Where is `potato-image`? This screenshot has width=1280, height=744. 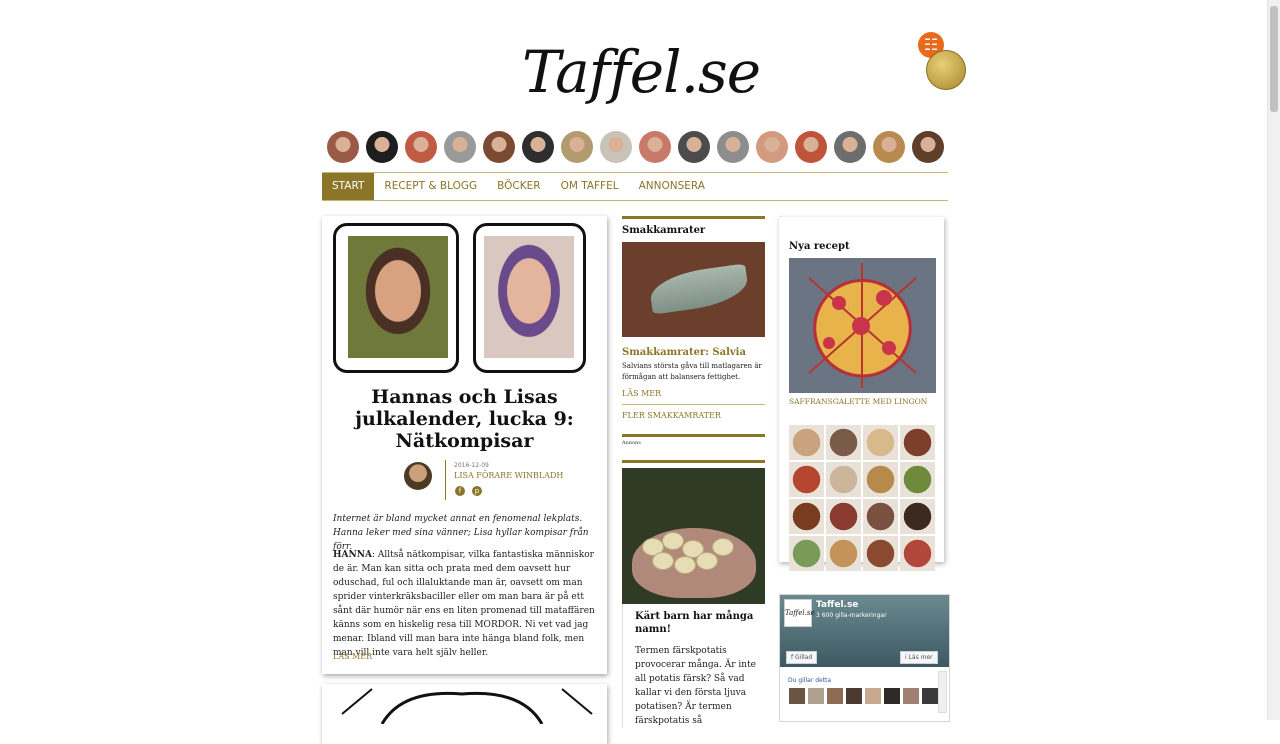
potato-image is located at coordinates (693, 536).